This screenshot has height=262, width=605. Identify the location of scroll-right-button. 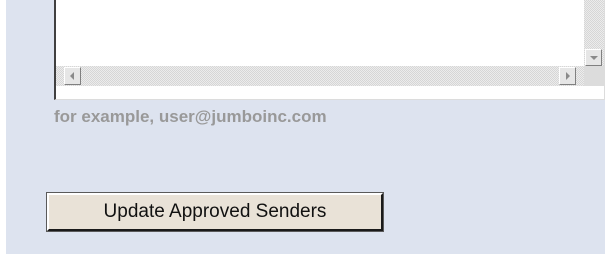
(567, 76).